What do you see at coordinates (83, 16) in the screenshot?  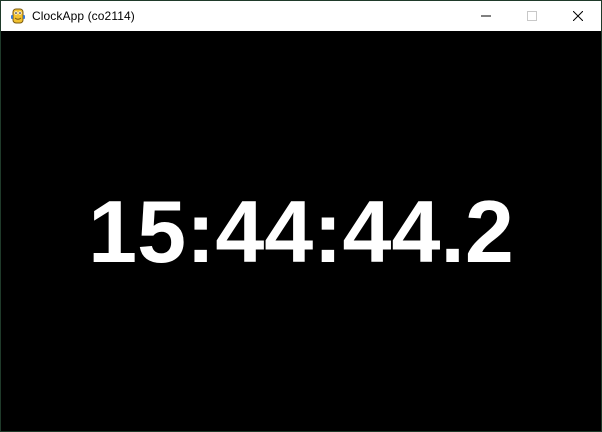 I see `window-title: ClockApp (co2114)` at bounding box center [83, 16].